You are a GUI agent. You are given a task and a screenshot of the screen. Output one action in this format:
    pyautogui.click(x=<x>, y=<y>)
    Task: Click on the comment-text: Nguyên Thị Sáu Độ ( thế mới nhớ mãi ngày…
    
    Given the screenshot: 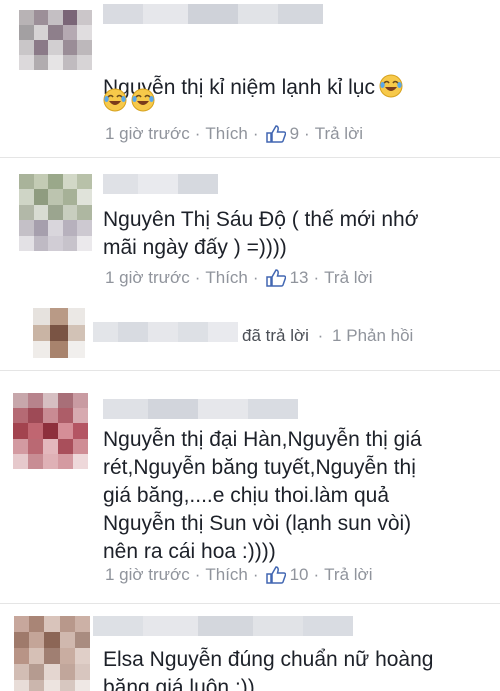 What is the action you would take?
    pyautogui.click(x=261, y=233)
    